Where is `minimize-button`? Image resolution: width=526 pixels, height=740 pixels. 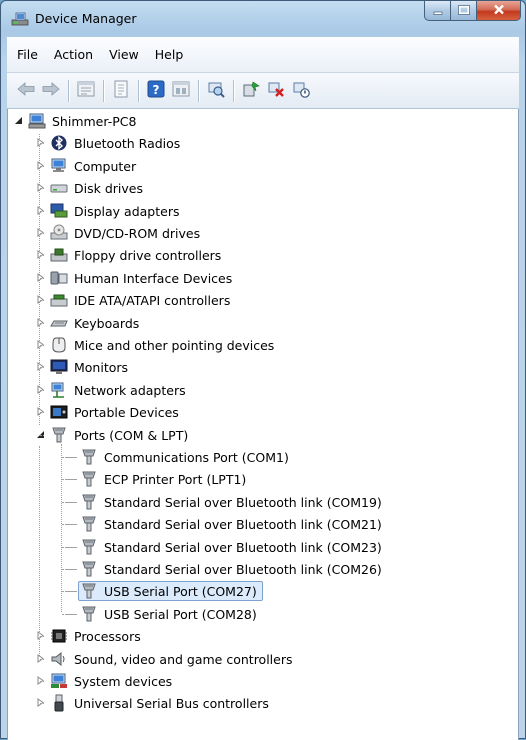
minimize-button is located at coordinates (437, 11).